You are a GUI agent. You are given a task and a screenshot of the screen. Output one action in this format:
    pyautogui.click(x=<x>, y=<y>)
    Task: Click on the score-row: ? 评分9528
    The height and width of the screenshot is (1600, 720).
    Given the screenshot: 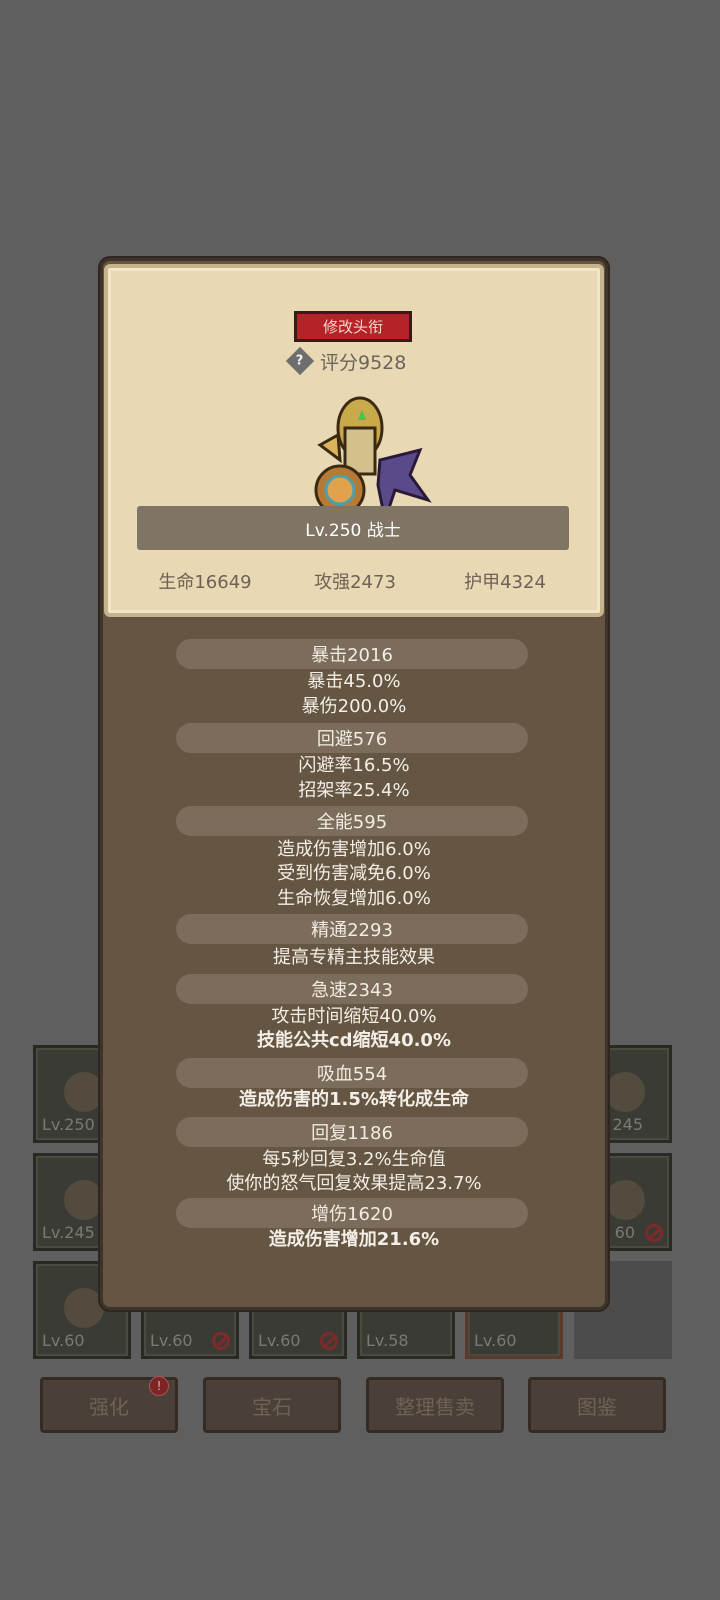 What is the action you would take?
    pyautogui.click(x=346, y=361)
    